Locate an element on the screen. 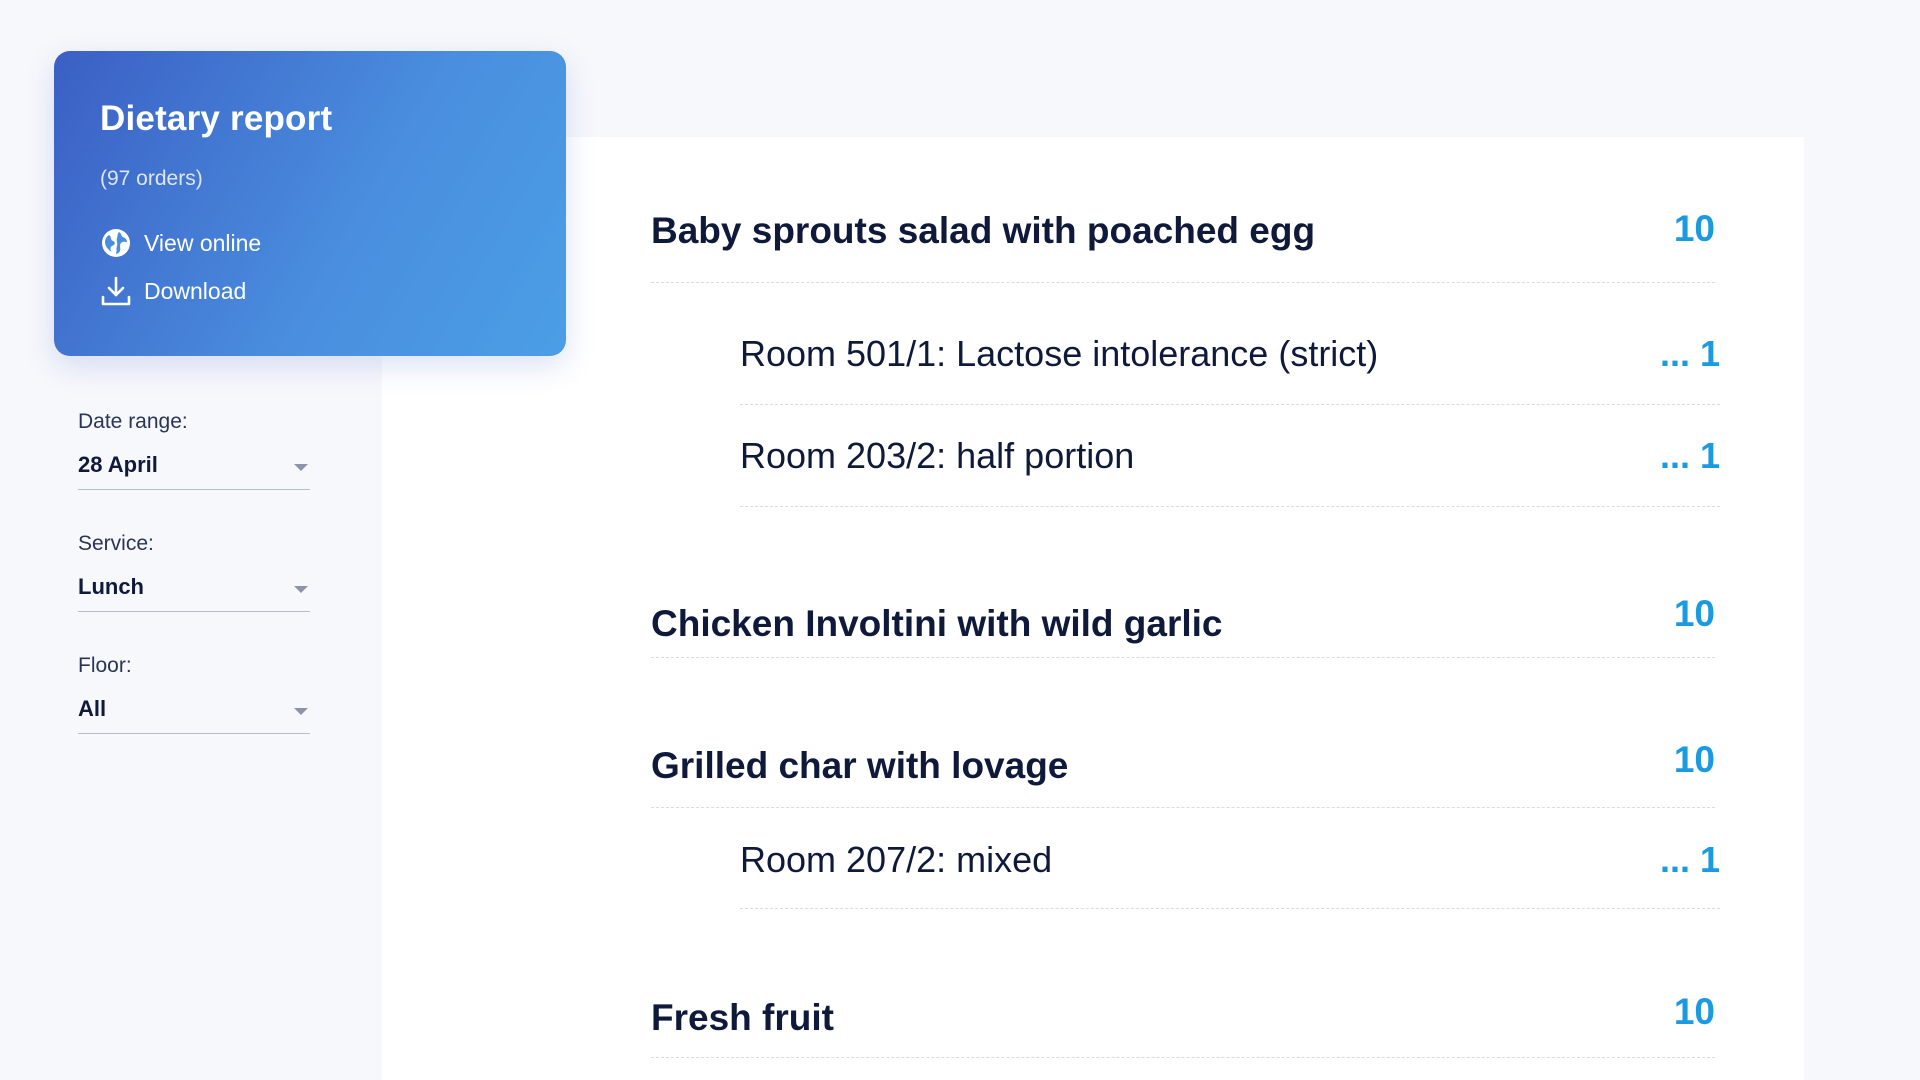  globe-icon is located at coordinates (116, 243).